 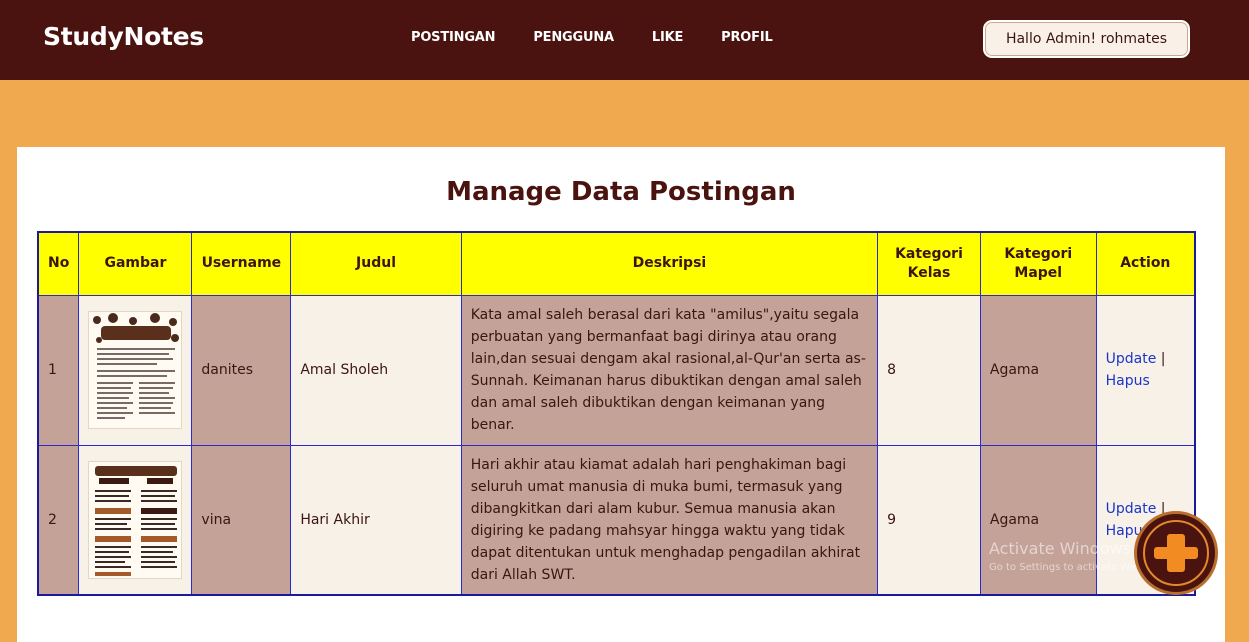 What do you see at coordinates (241, 370) in the screenshot?
I see `cell-username: danites` at bounding box center [241, 370].